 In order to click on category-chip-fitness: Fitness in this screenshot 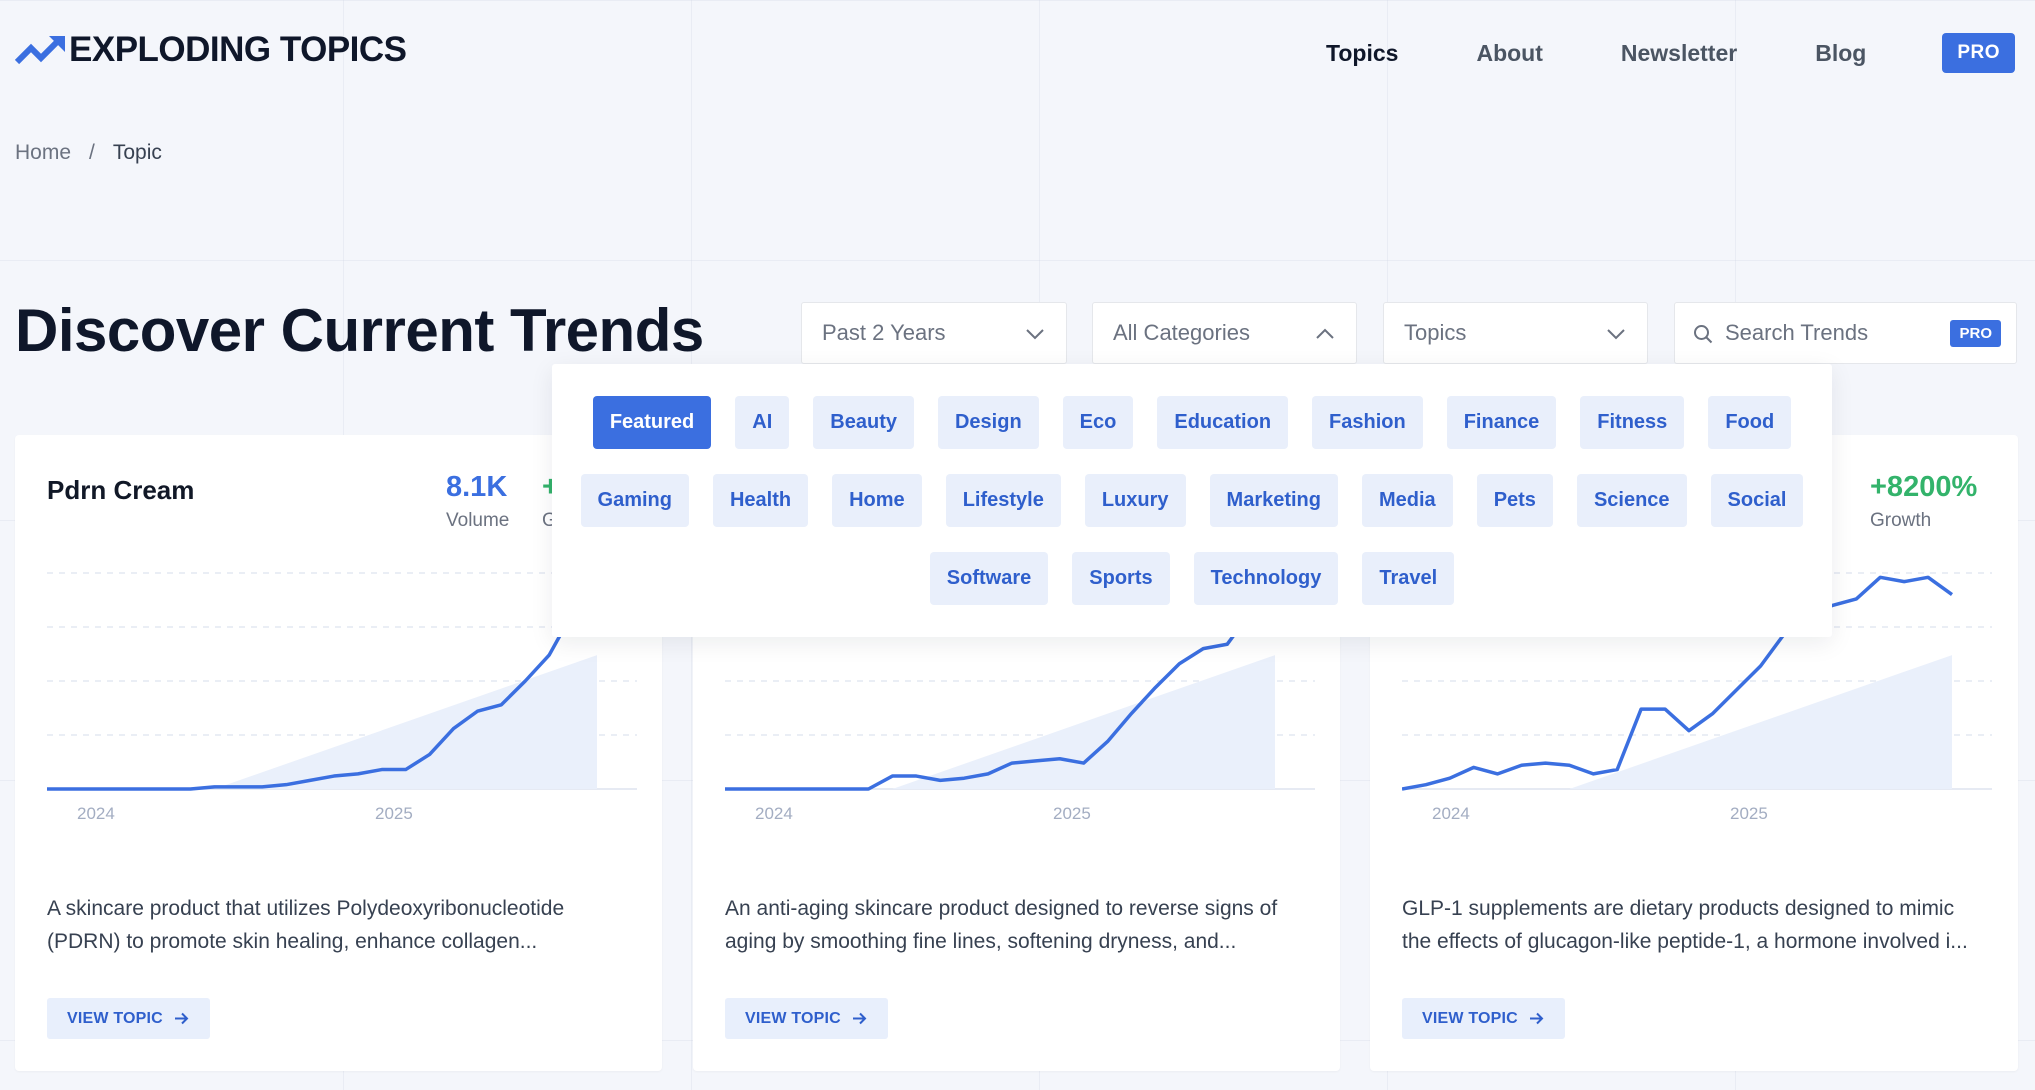, I will do `click(1632, 422)`.